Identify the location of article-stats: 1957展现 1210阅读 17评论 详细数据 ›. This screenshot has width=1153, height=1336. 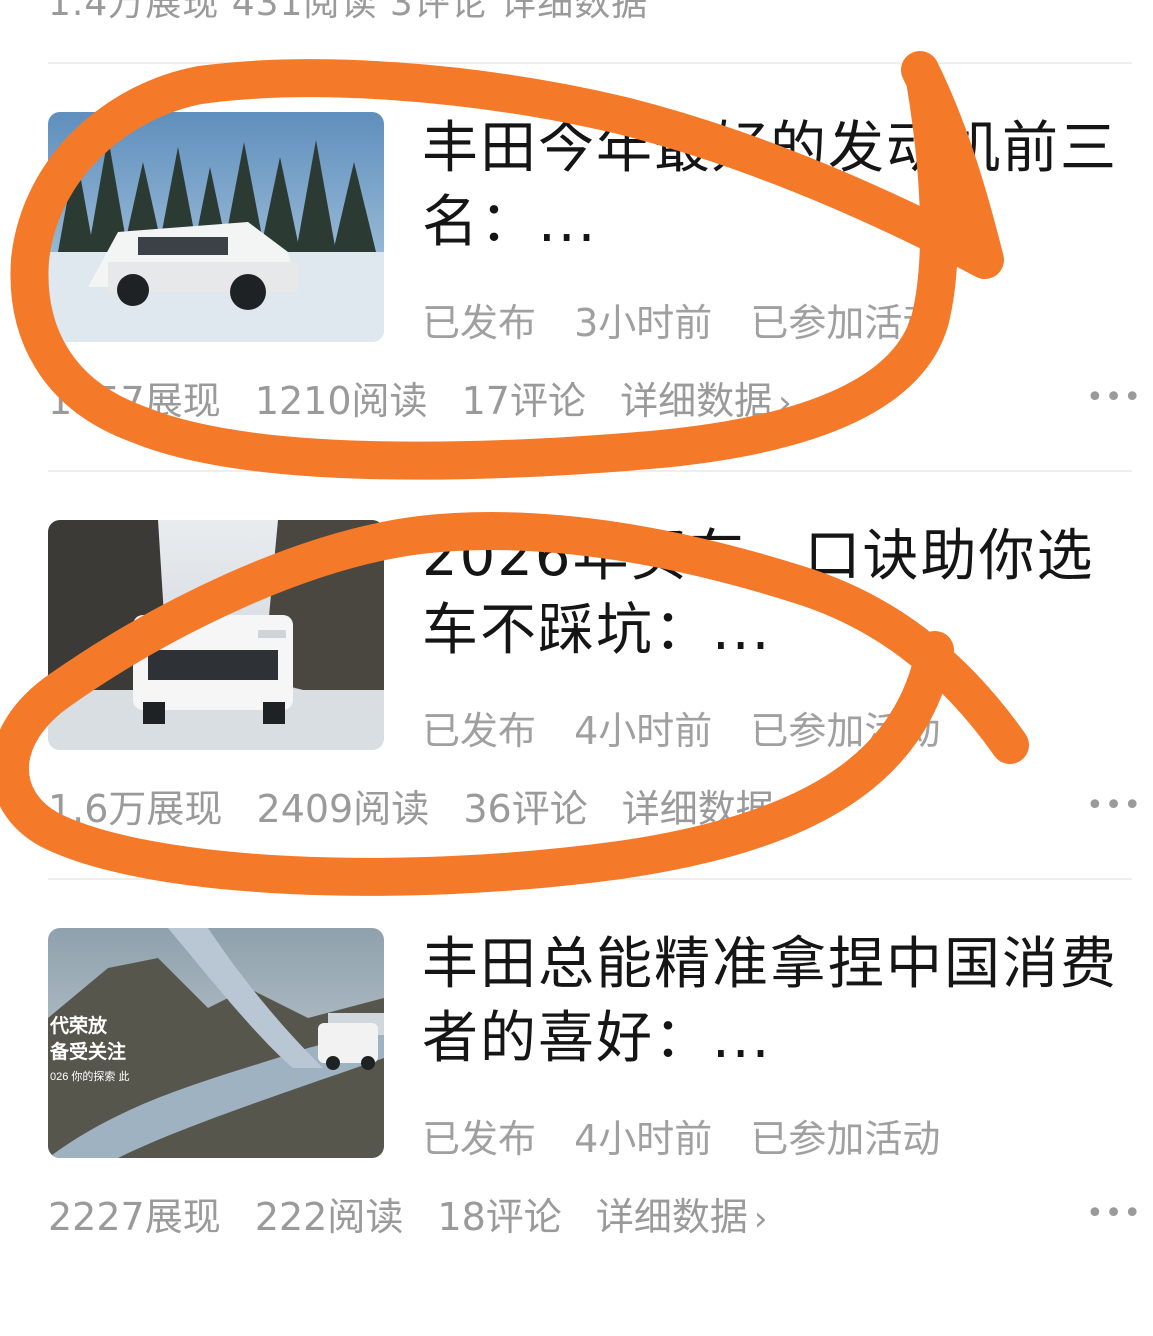
(431, 397).